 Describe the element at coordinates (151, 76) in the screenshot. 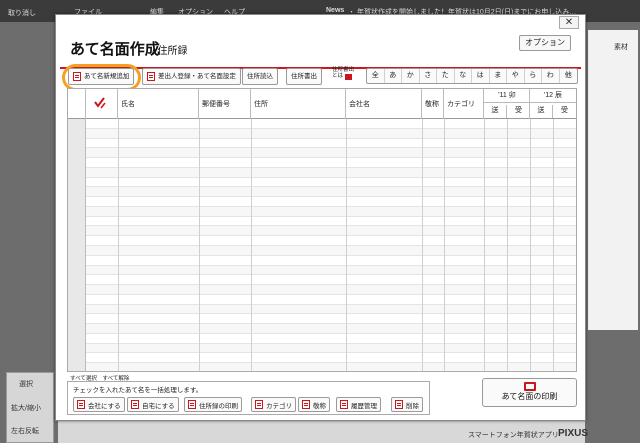

I see `sender-icon` at that location.